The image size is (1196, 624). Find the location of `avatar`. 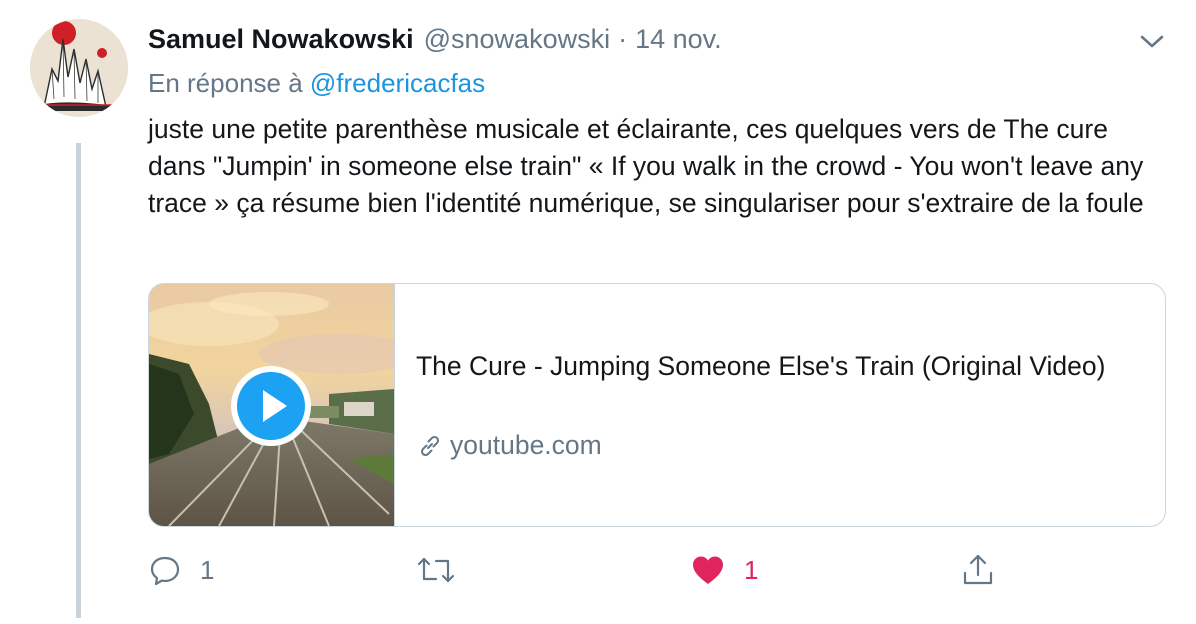

avatar is located at coordinates (79, 68).